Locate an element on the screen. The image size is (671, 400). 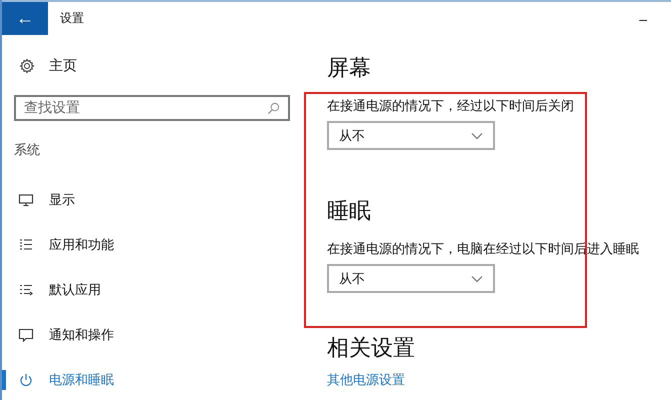
power-settings-link: 其他电源设置 is located at coordinates (366, 380).